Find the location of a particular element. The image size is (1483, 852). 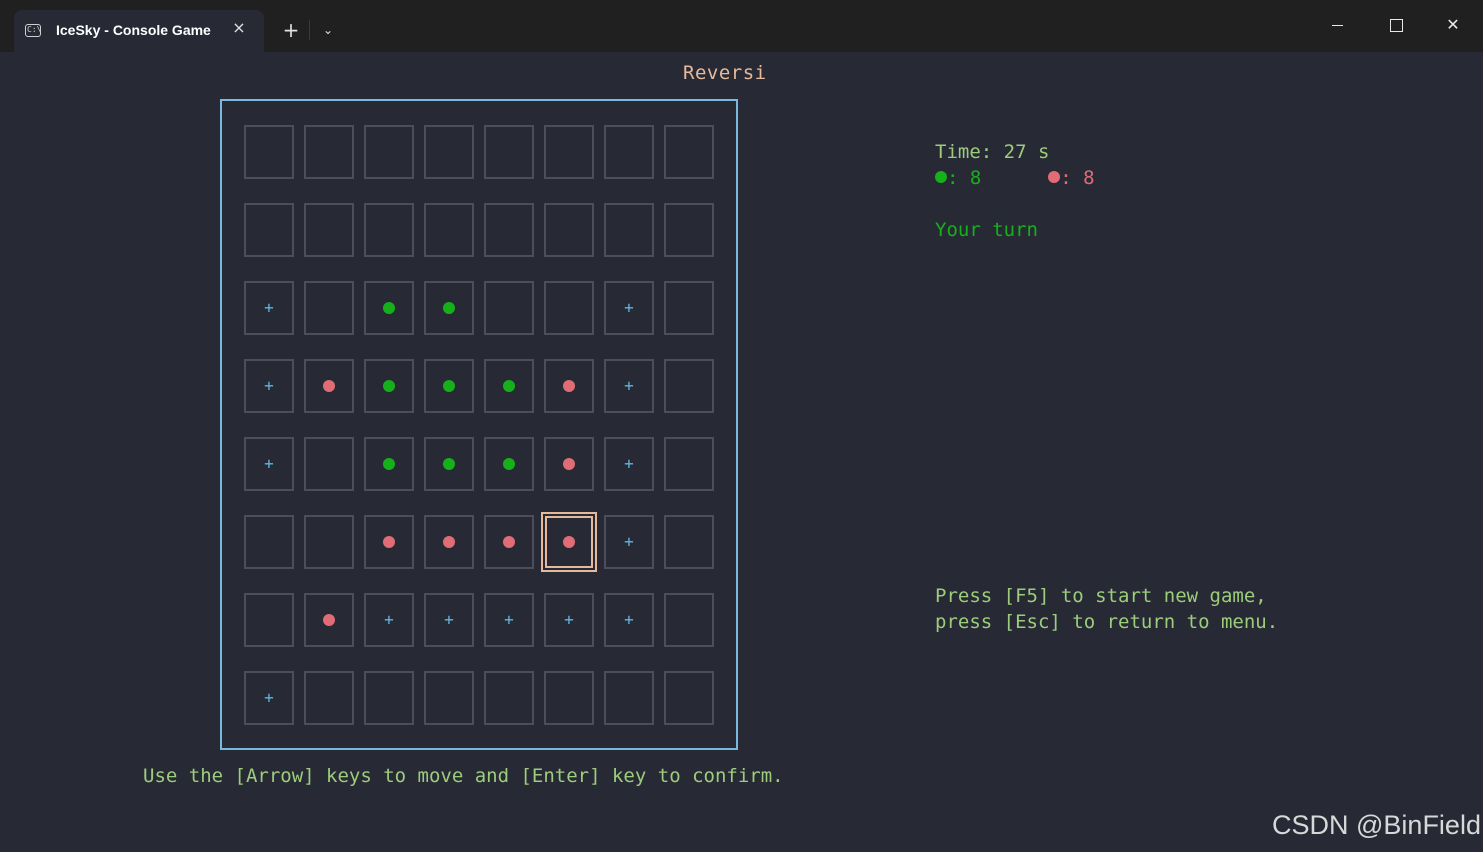

close-window-button: ✕ is located at coordinates (1453, 25).